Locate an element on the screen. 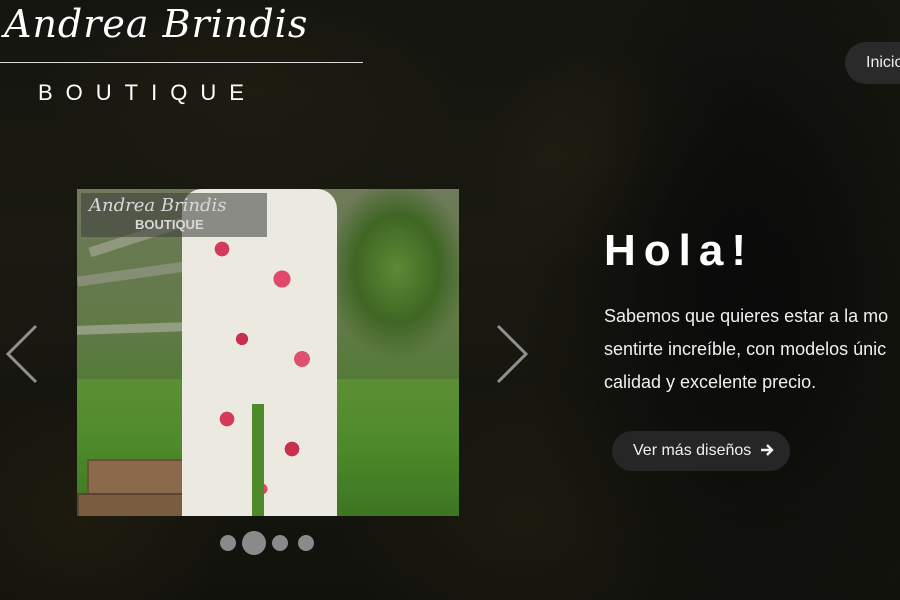 Image resolution: width=900 pixels, height=600 pixels. logo-script-name: Andrea Brindis is located at coordinates (156, 24).